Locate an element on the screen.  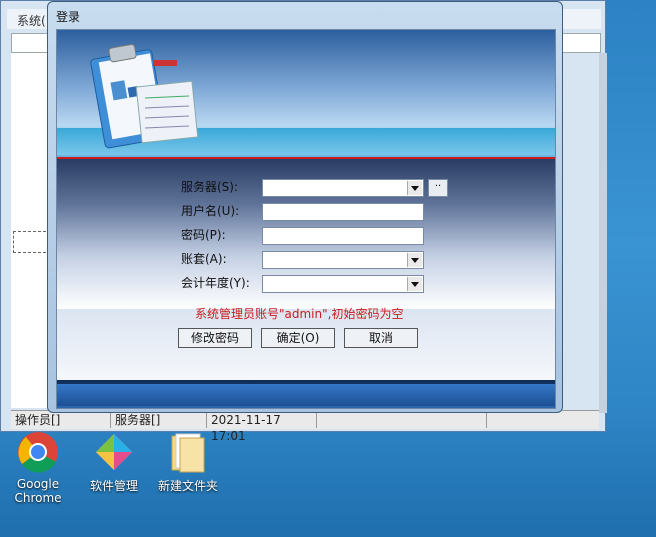
status-operator: 操作员[] is located at coordinates (61, 420).